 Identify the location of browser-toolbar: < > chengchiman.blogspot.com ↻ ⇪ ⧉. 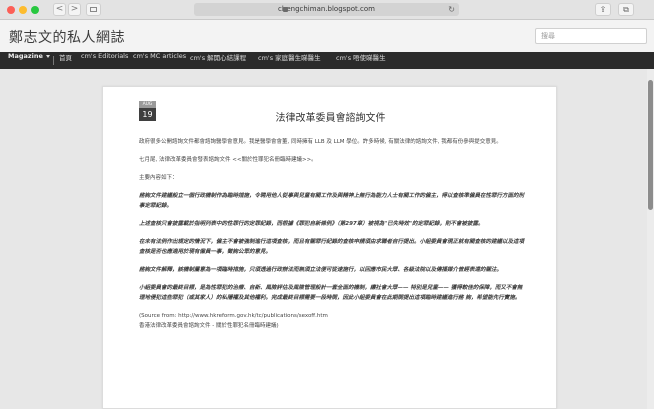
(327, 10).